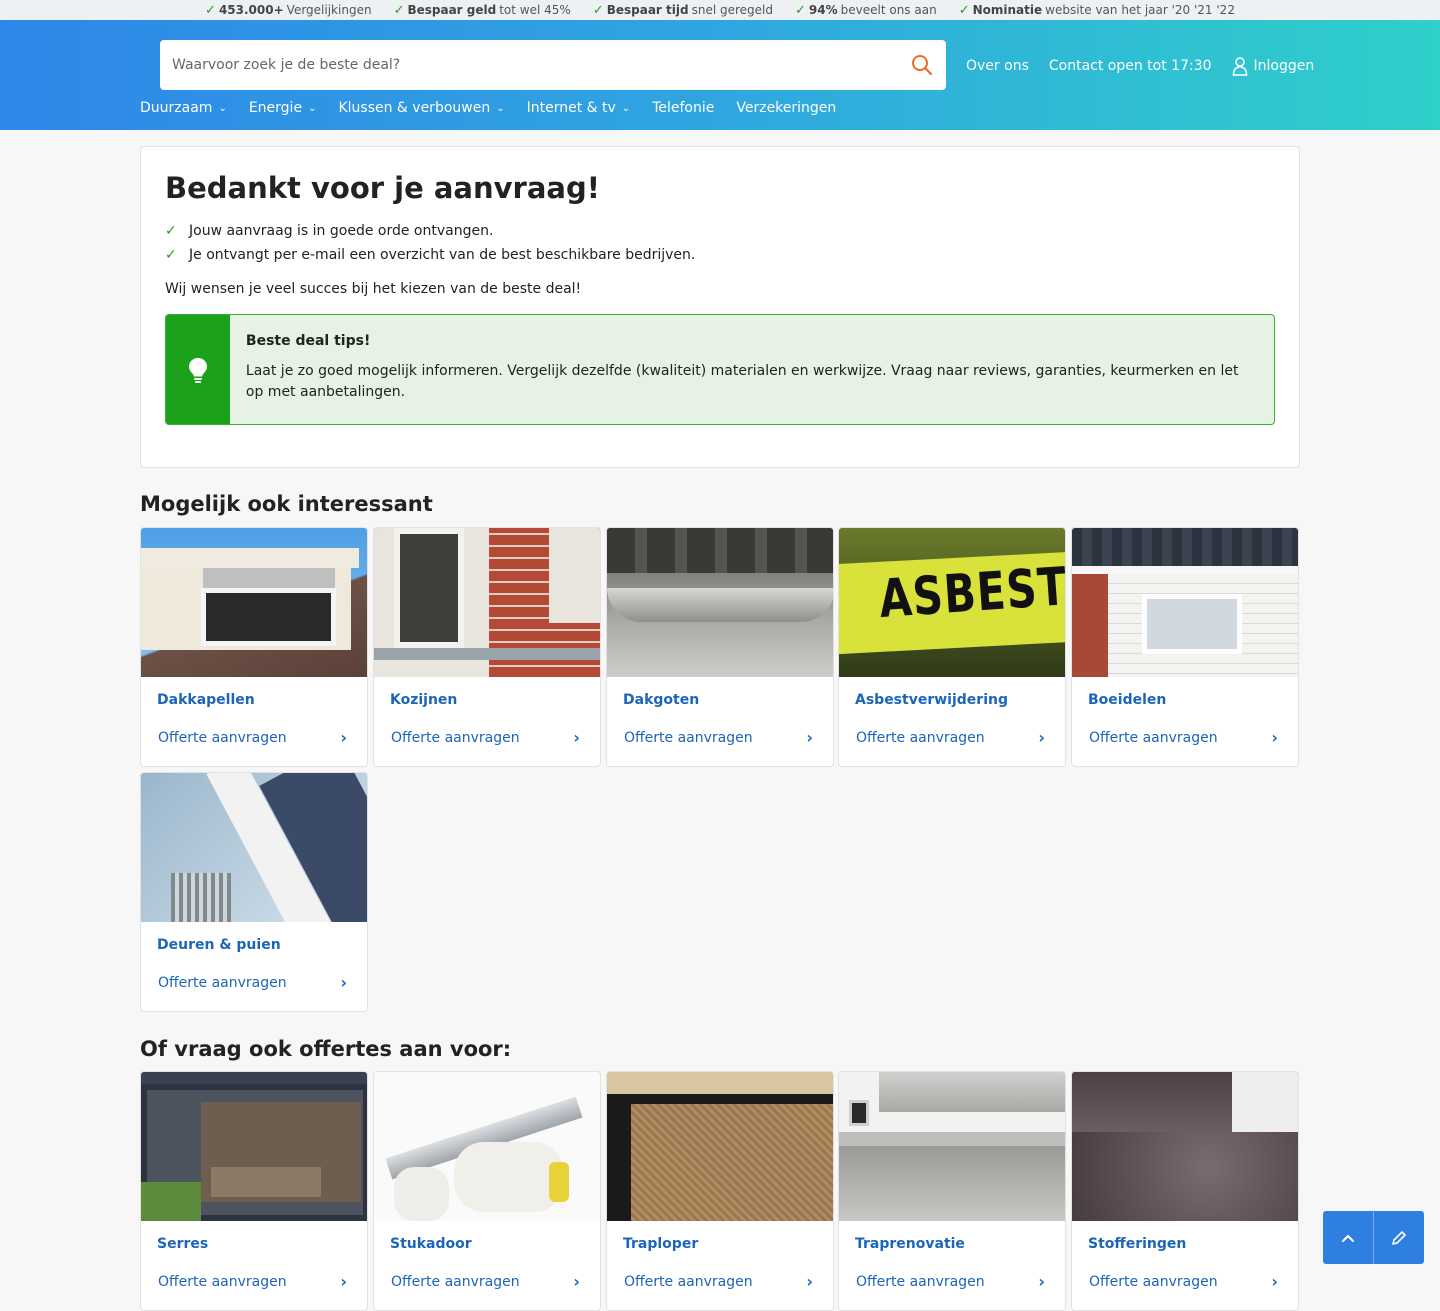  I want to click on tile-stukadoor: Stukadoor Offerte aanvragen ›, so click(487, 1191).